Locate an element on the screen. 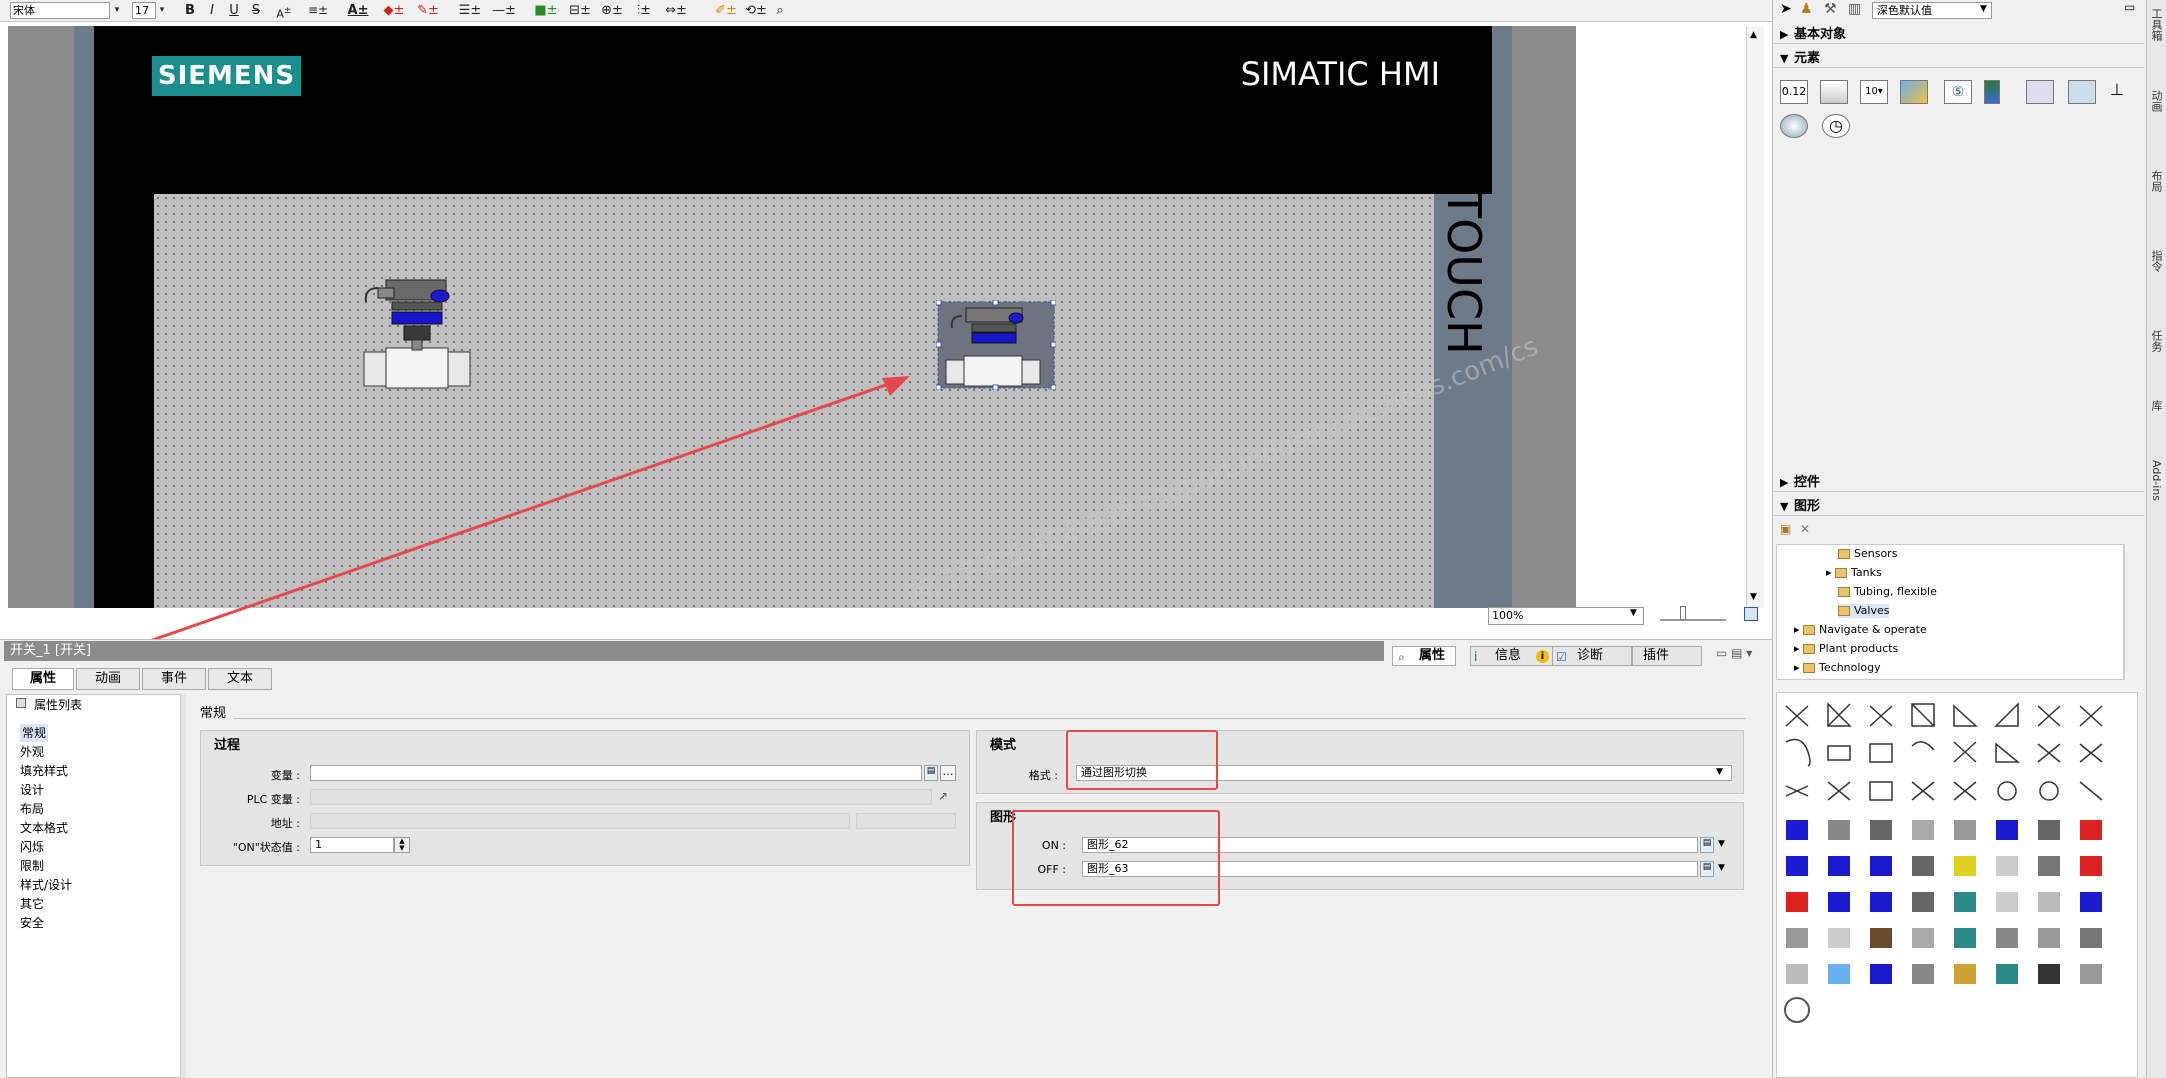 The width and height of the screenshot is (2166, 1078). side-tab-animation: 动画 is located at coordinates (2156, 101).